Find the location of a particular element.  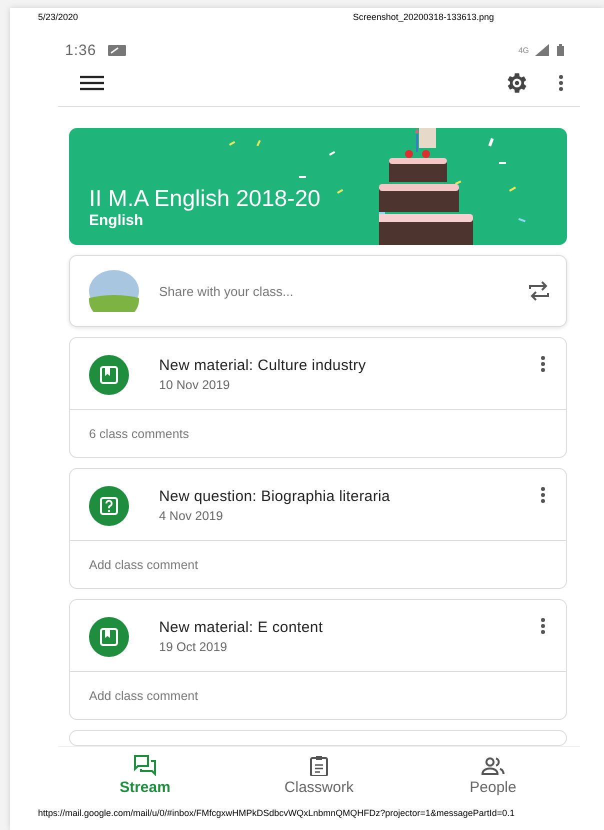

post-date: 4 Nov 2019 is located at coordinates (191, 516).